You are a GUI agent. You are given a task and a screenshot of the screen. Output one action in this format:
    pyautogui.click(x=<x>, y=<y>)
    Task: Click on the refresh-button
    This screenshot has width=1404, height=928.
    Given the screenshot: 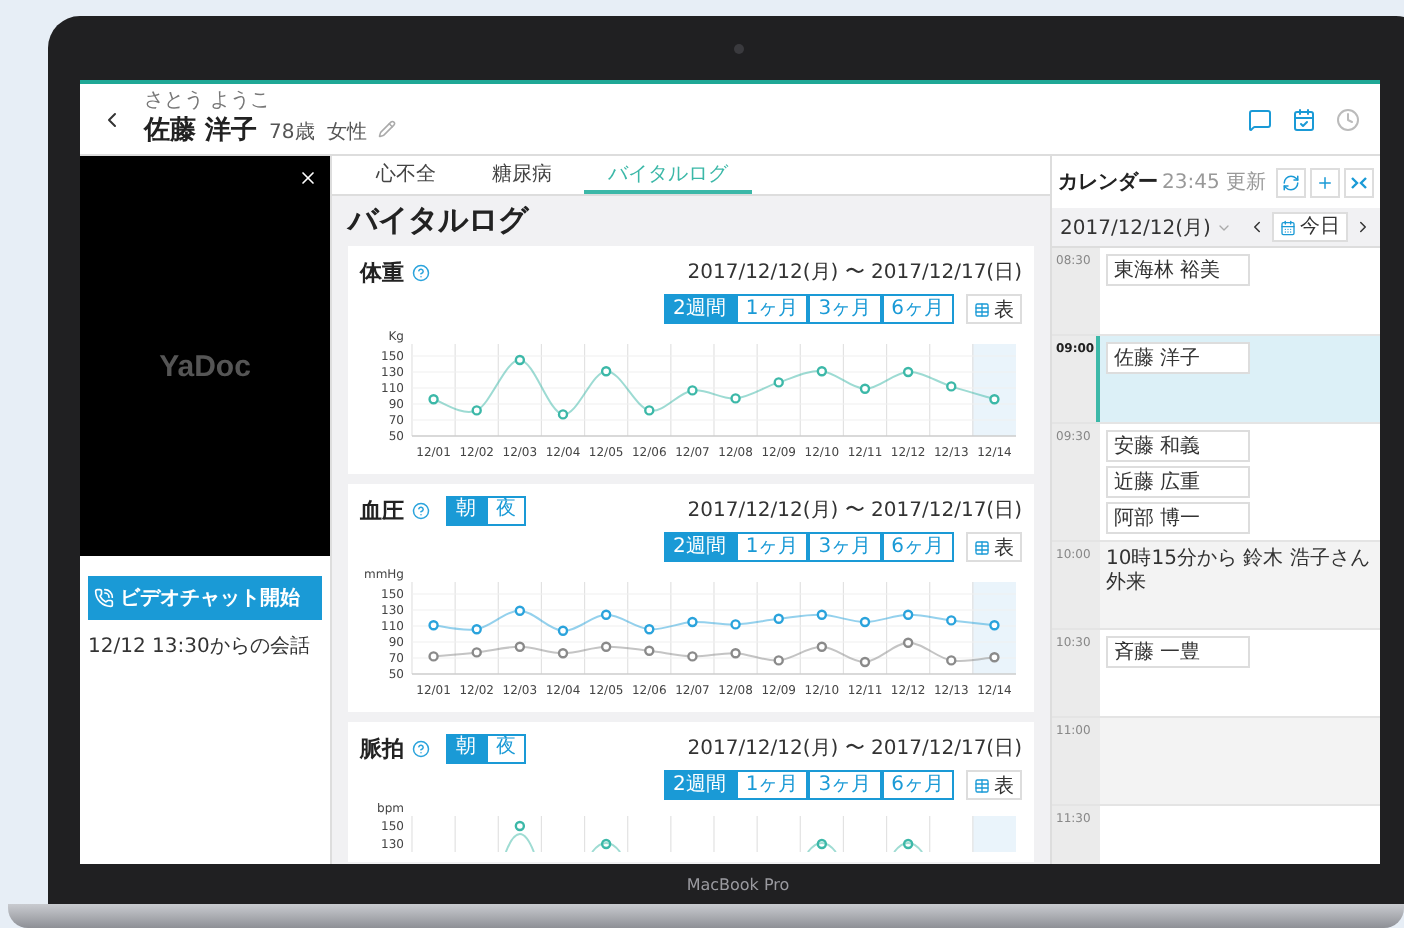 What is the action you would take?
    pyautogui.click(x=1291, y=182)
    